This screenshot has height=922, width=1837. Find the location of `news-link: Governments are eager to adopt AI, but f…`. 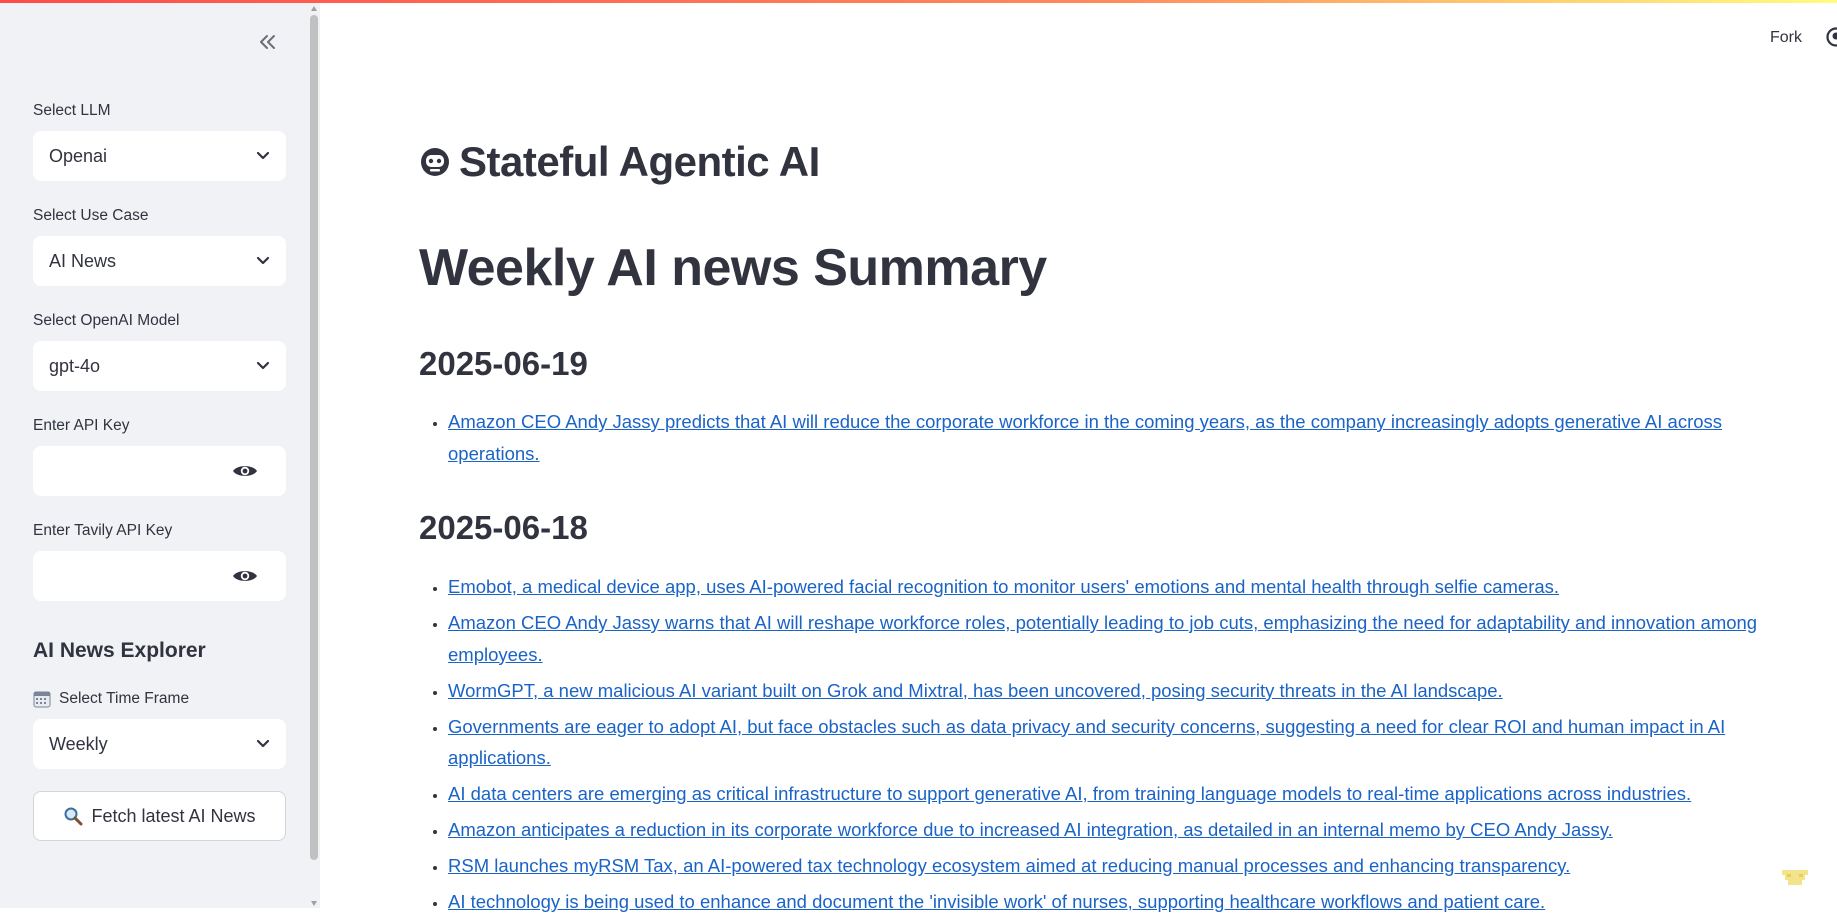

news-link: Governments are eager to adopt AI, but f… is located at coordinates (1086, 742).